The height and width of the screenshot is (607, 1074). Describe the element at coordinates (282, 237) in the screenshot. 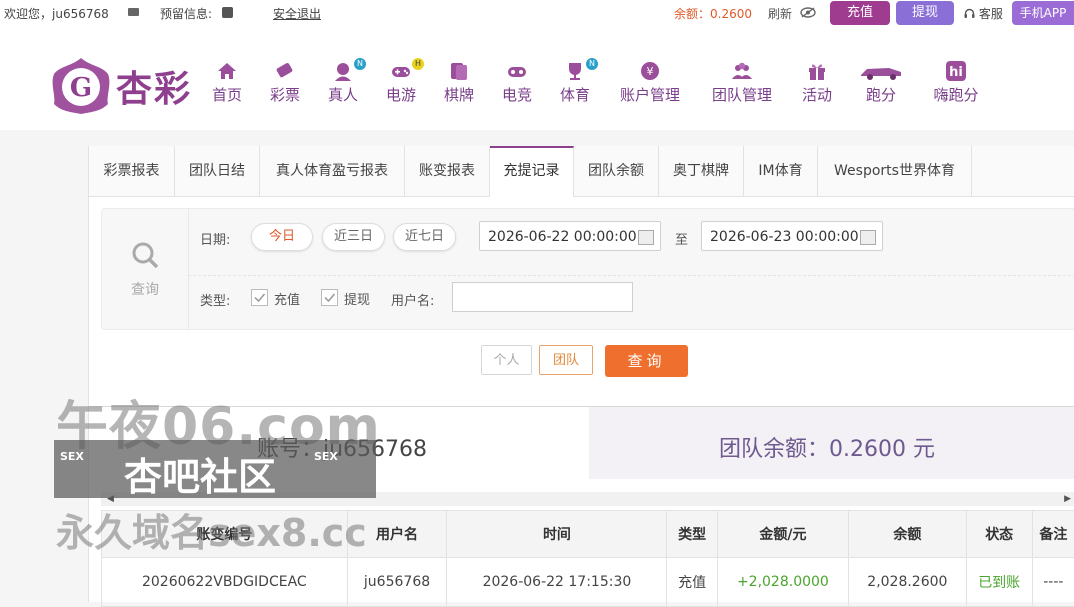

I see `today-button: 今日` at that location.